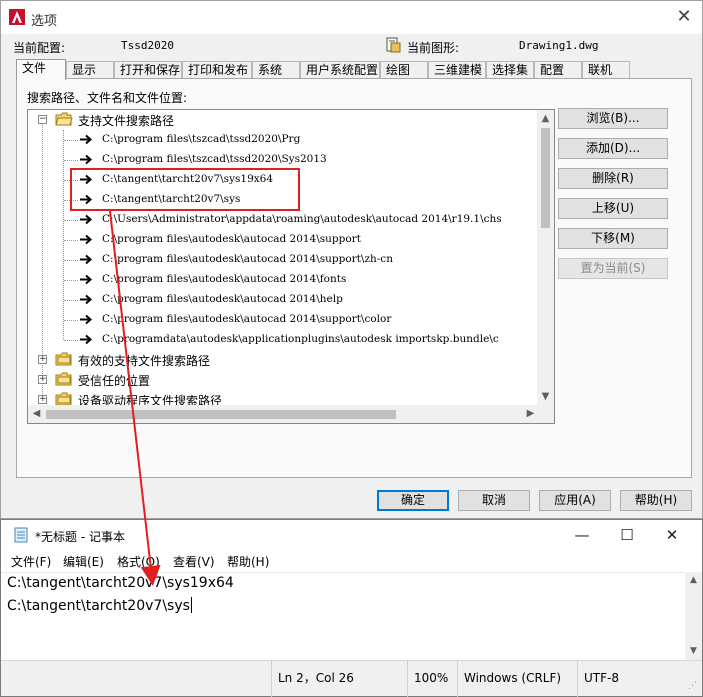  Describe the element at coordinates (42, 119) in the screenshot. I see `collapse-icon: −` at that location.